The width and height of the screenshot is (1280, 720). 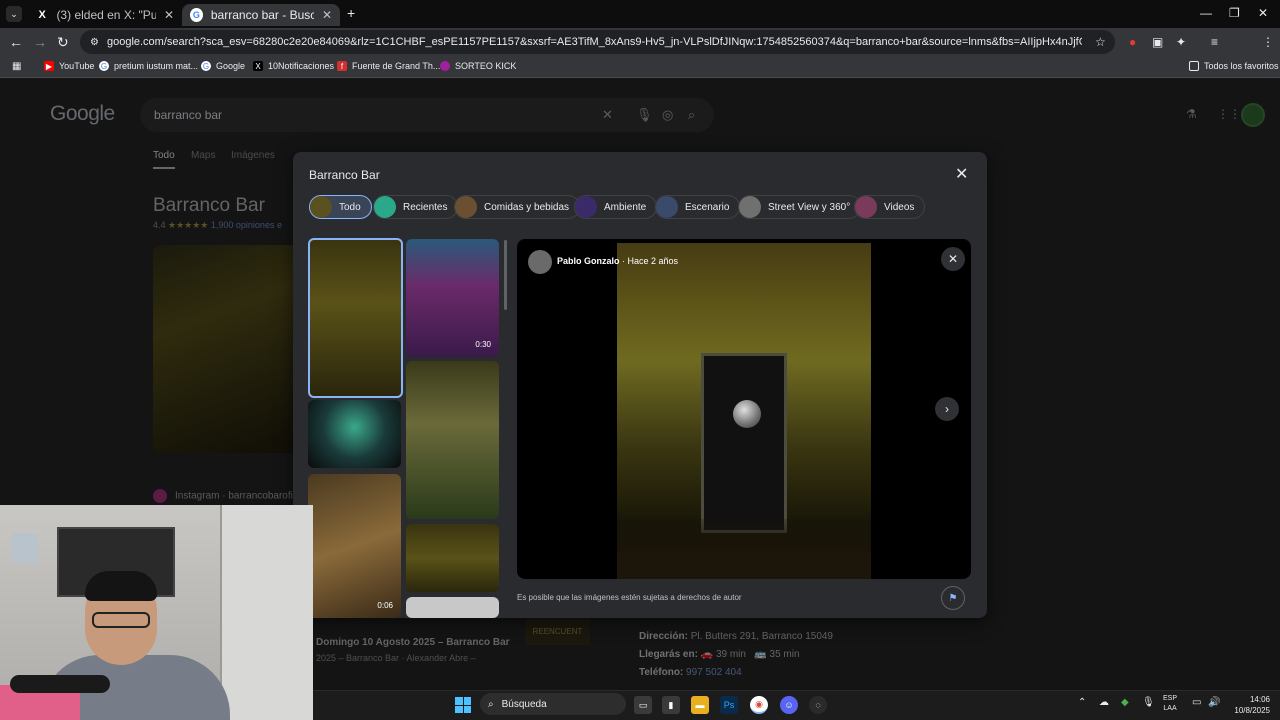 I want to click on search-icon: ⌕, so click(x=491, y=704).